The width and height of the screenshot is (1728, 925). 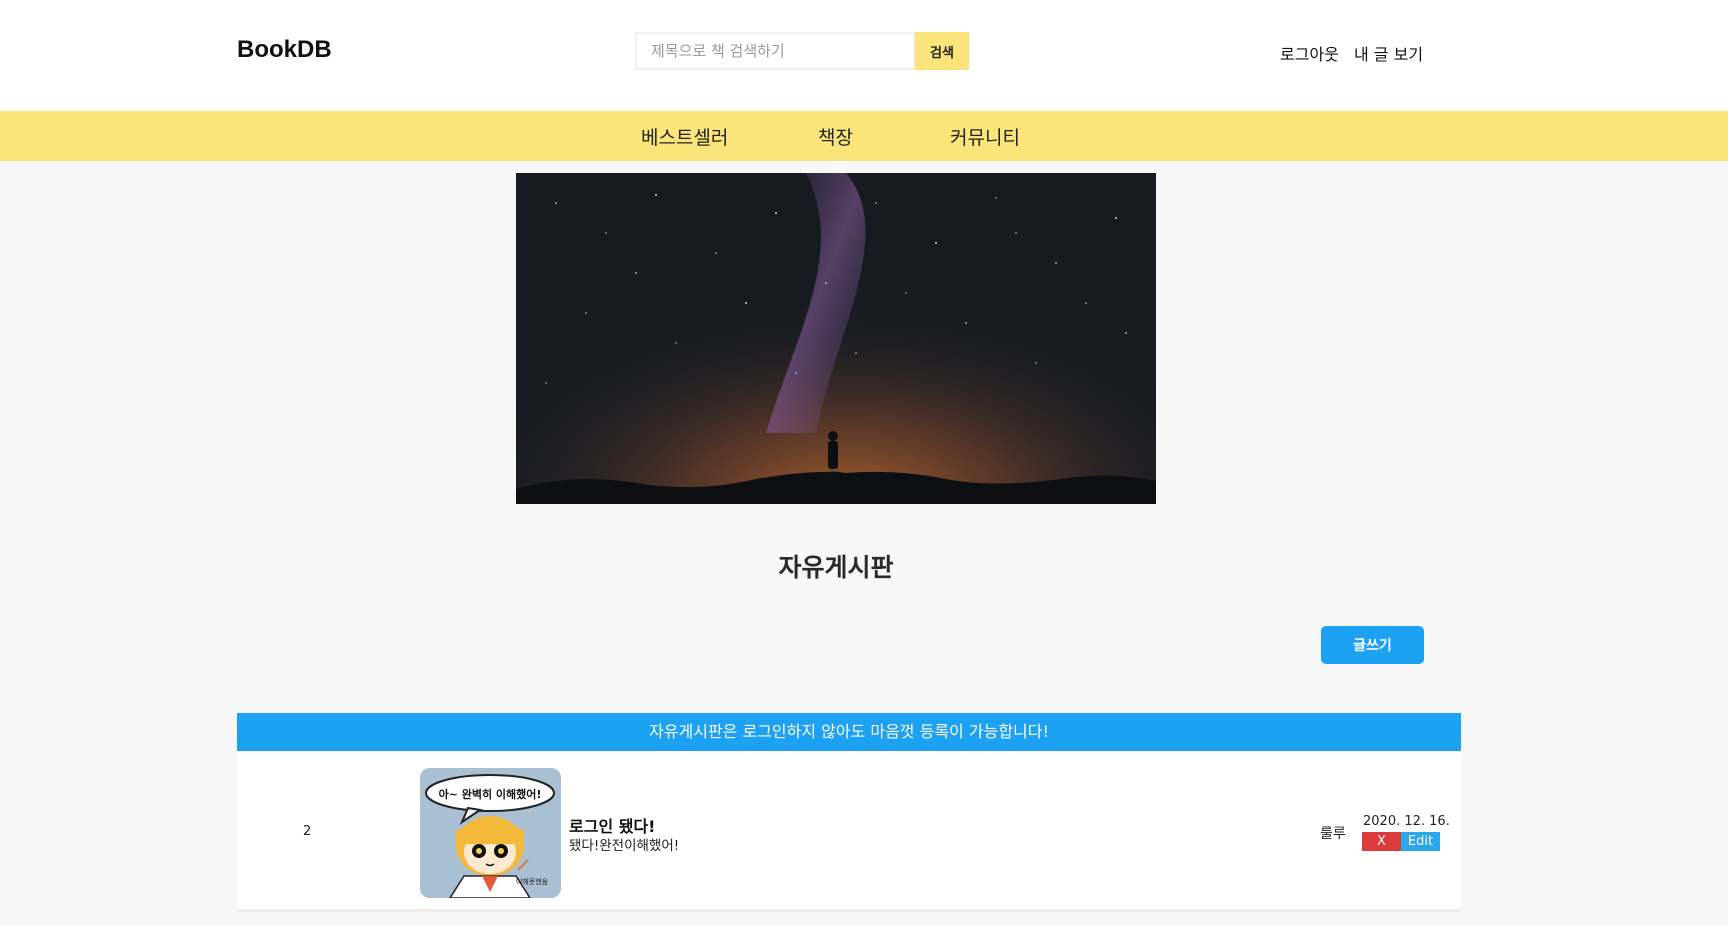 What do you see at coordinates (490, 794) in the screenshot?
I see `thumb-speech-text: 아~ 완벽히 이해했어!` at bounding box center [490, 794].